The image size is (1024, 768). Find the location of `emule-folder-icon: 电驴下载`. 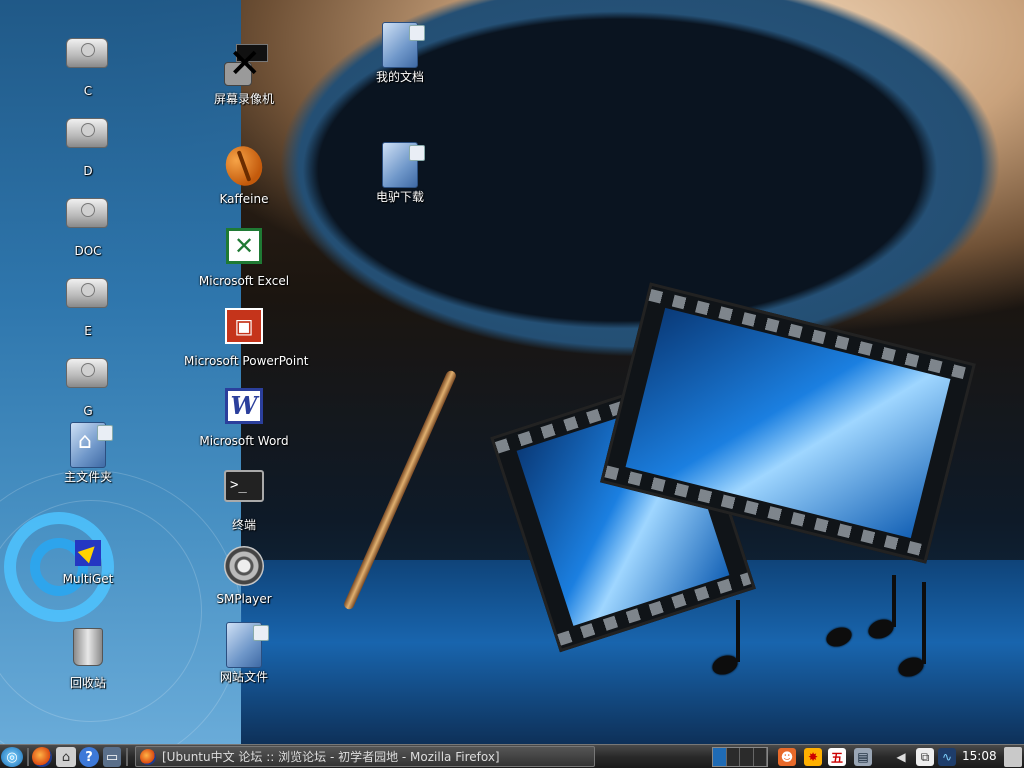

emule-folder-icon: 电驴下载 is located at coordinates (400, 173).